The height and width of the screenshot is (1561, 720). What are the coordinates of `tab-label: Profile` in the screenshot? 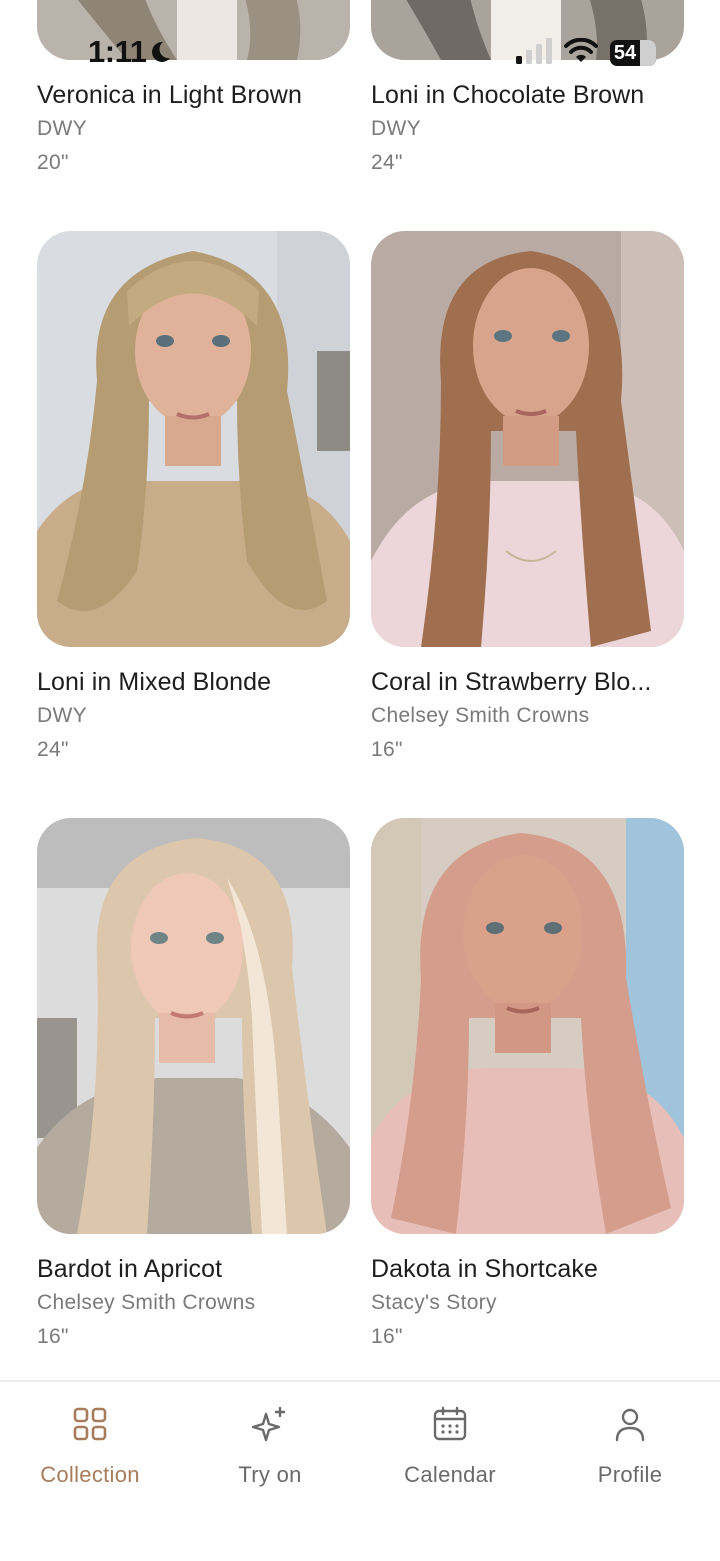 It's located at (630, 1474).